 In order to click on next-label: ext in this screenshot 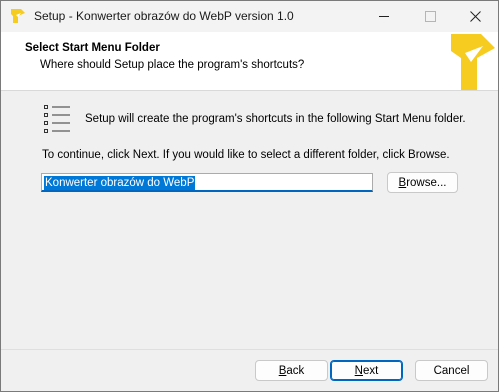, I will do `click(370, 370)`.